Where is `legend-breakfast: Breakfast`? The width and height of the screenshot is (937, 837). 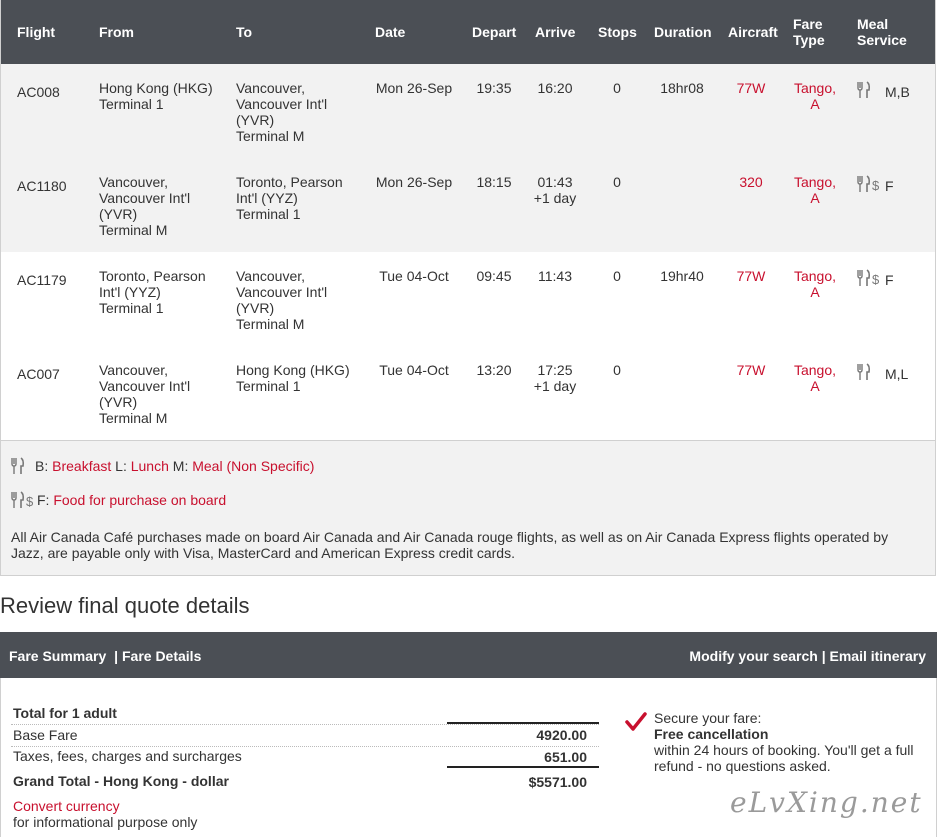
legend-breakfast: Breakfast is located at coordinates (82, 466).